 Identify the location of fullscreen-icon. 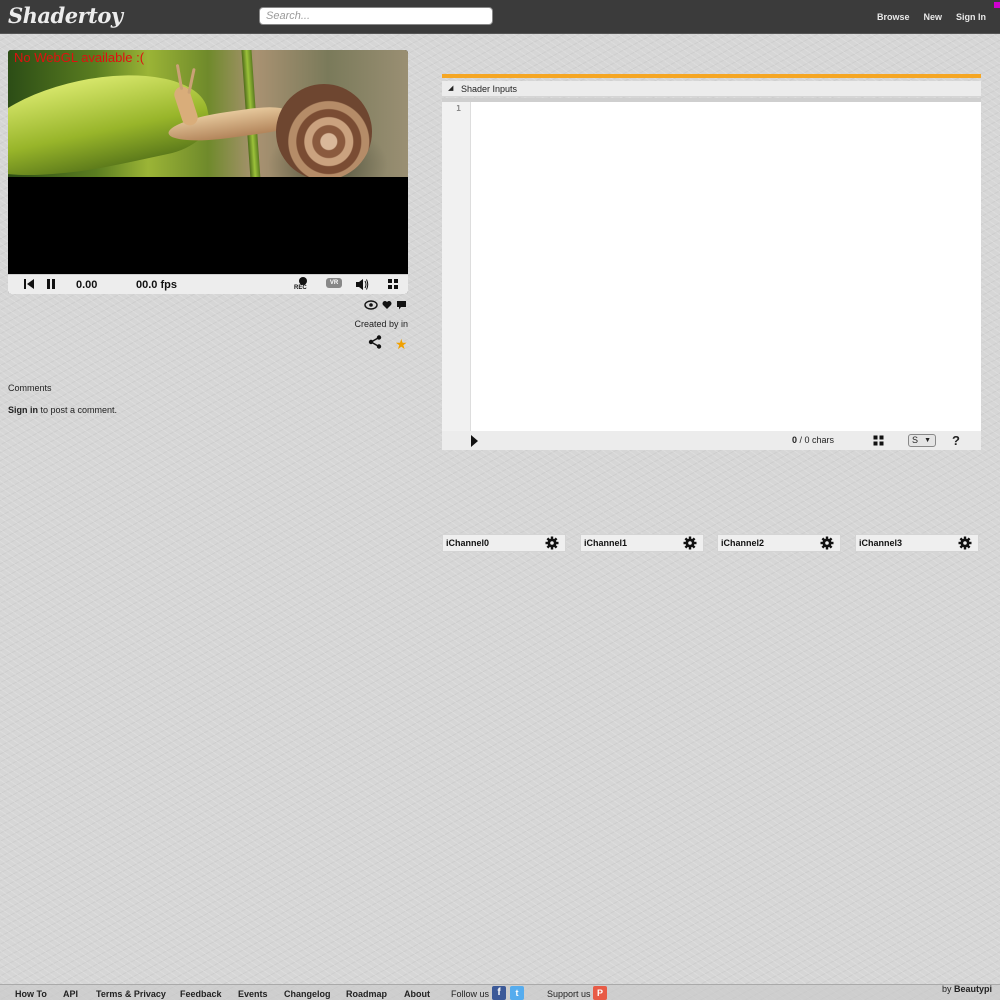
(393, 285).